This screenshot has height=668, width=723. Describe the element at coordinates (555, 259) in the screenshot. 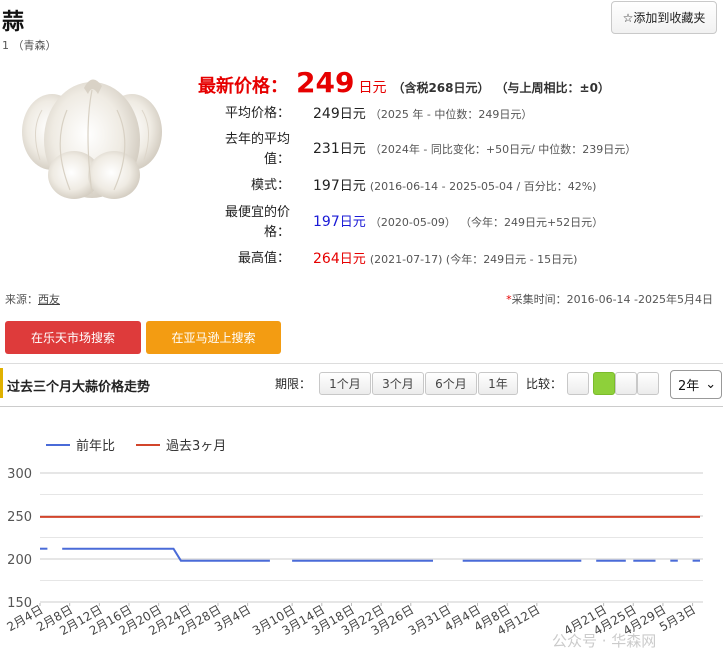

I see `highest-diff: 15日元` at that location.